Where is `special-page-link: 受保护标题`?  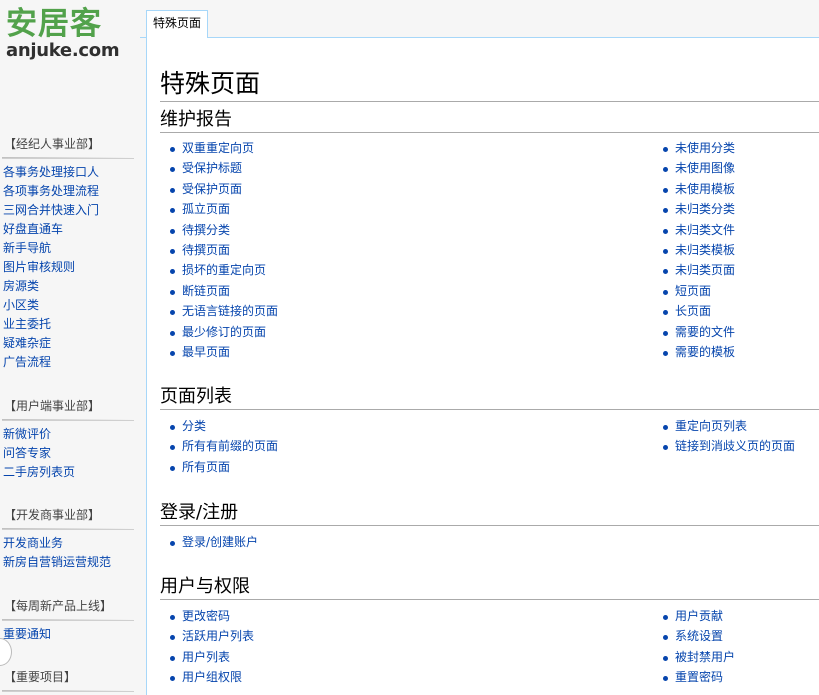 special-page-link: 受保护标题 is located at coordinates (212, 168).